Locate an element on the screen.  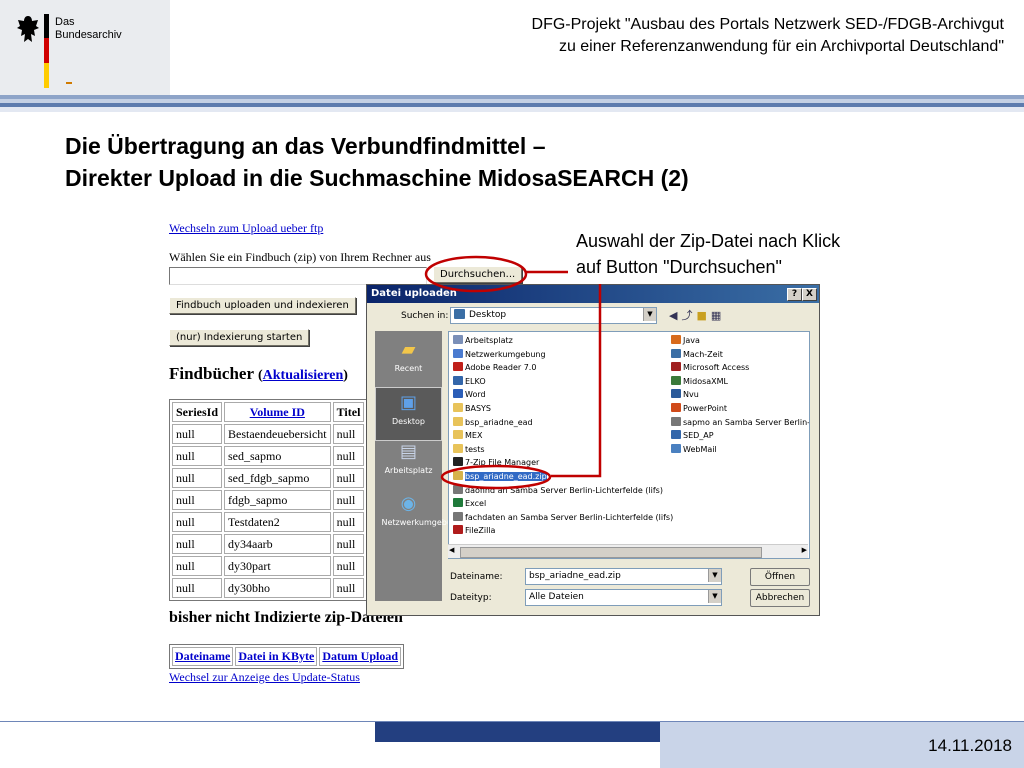
file-item: bsp_ariadne_ead.zip is located at coordinates (500, 476).